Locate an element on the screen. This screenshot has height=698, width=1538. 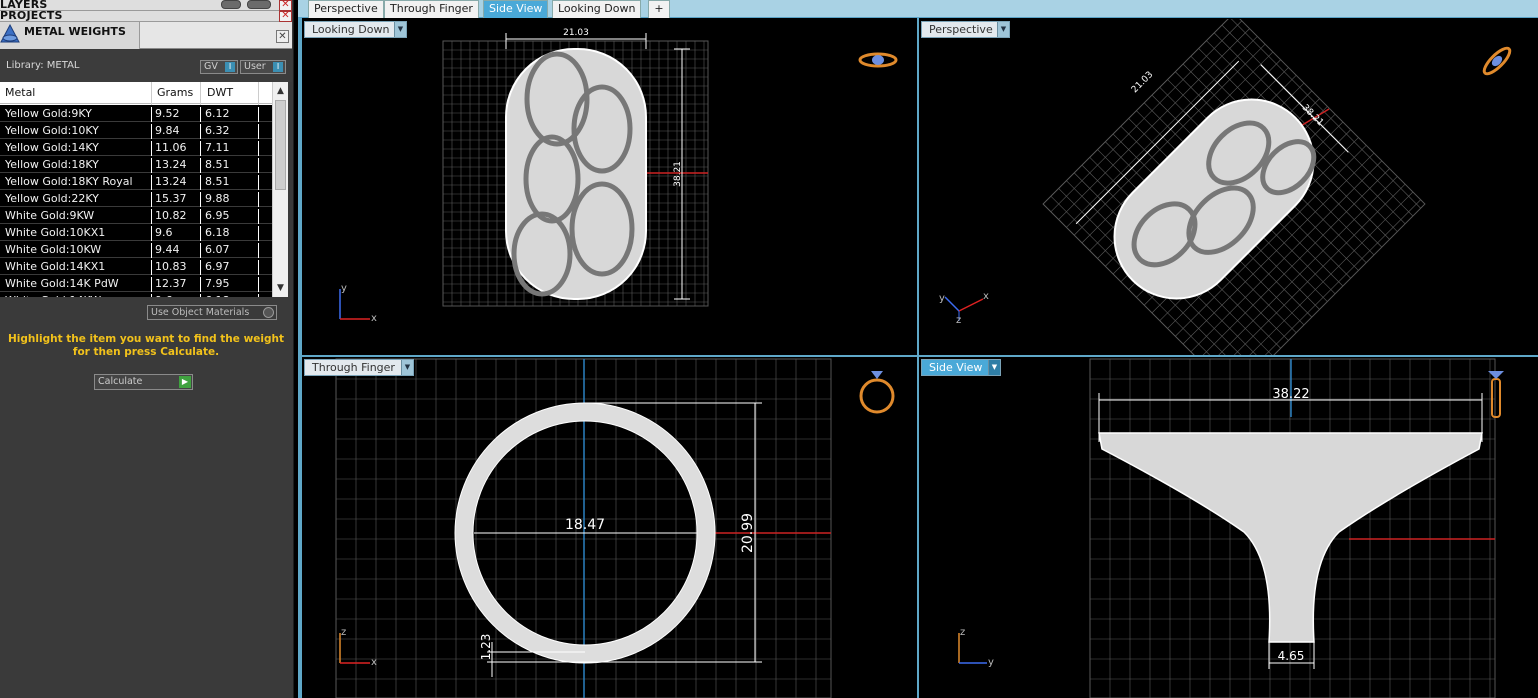
metal-weights-title: METAL WEIGHTS is located at coordinates (75, 31).